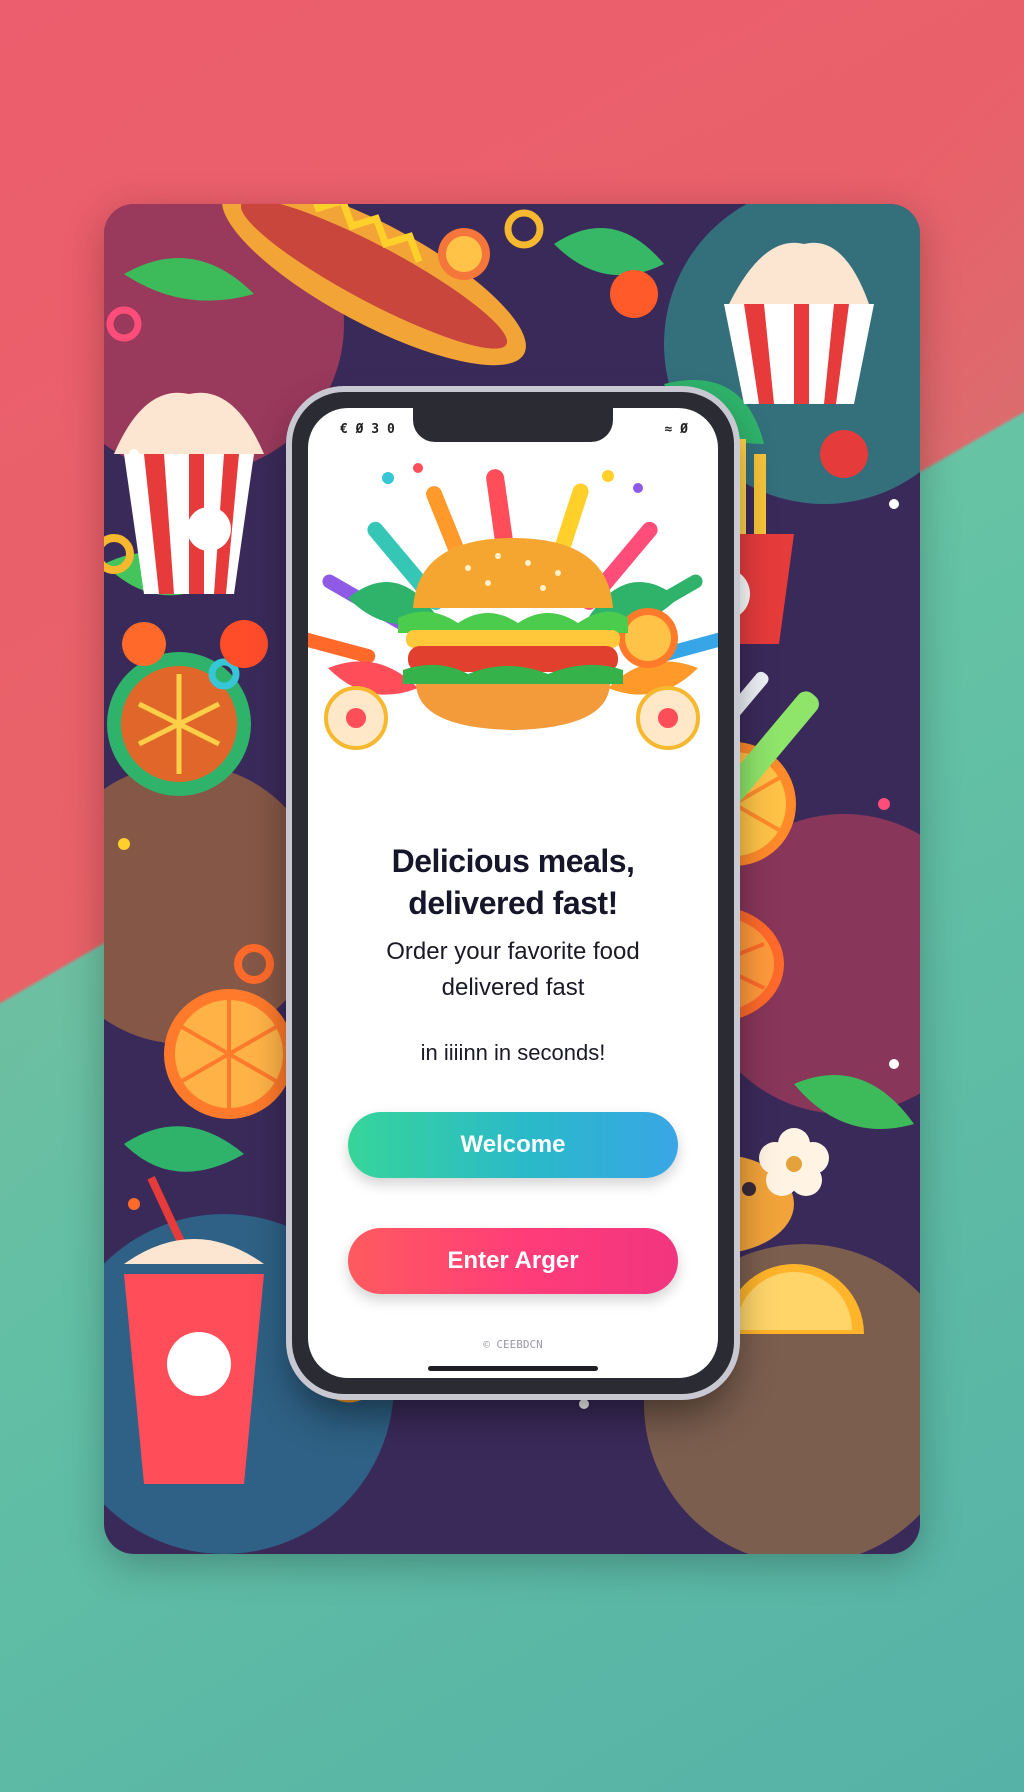 The width and height of the screenshot is (1024, 1792). What do you see at coordinates (513, 1261) in the screenshot?
I see `order-button: Enter Arger` at bounding box center [513, 1261].